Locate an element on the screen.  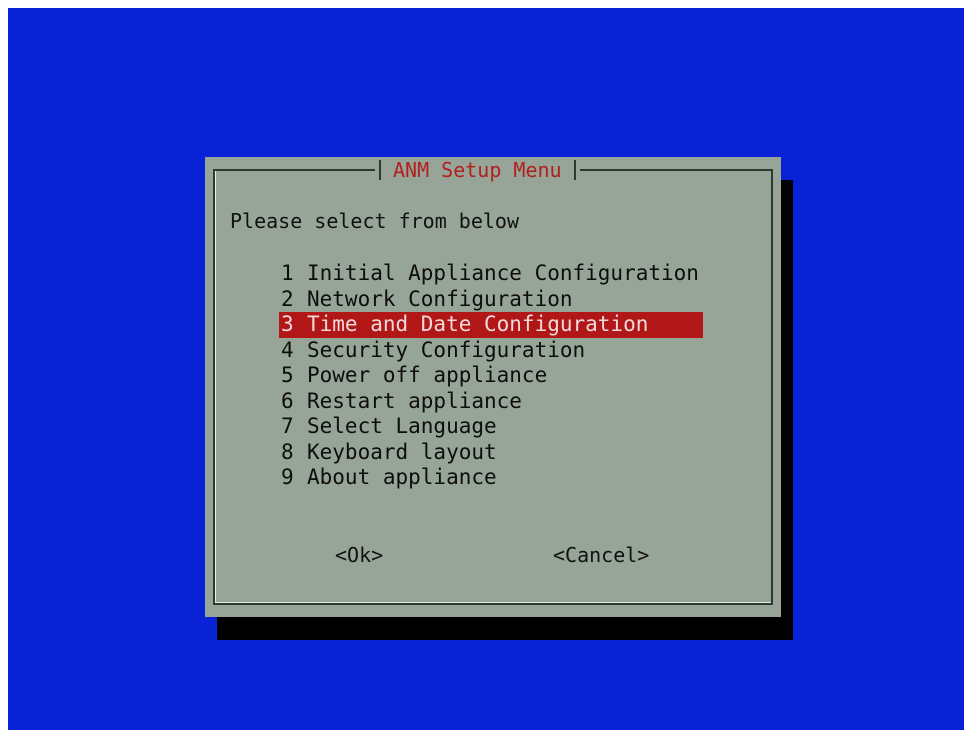
menu-item-number: 9 is located at coordinates (287, 477).